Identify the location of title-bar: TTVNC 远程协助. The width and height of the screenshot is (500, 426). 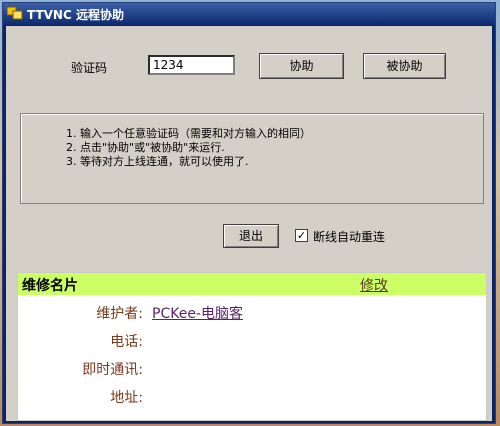
(249, 14).